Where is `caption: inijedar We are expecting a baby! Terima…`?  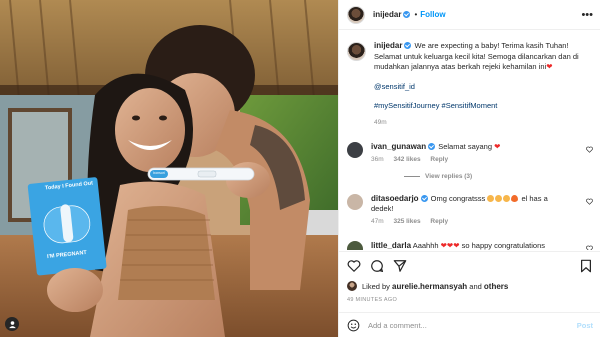
caption: inijedar We are expecting a baby! Terima… is located at coordinates (470, 84).